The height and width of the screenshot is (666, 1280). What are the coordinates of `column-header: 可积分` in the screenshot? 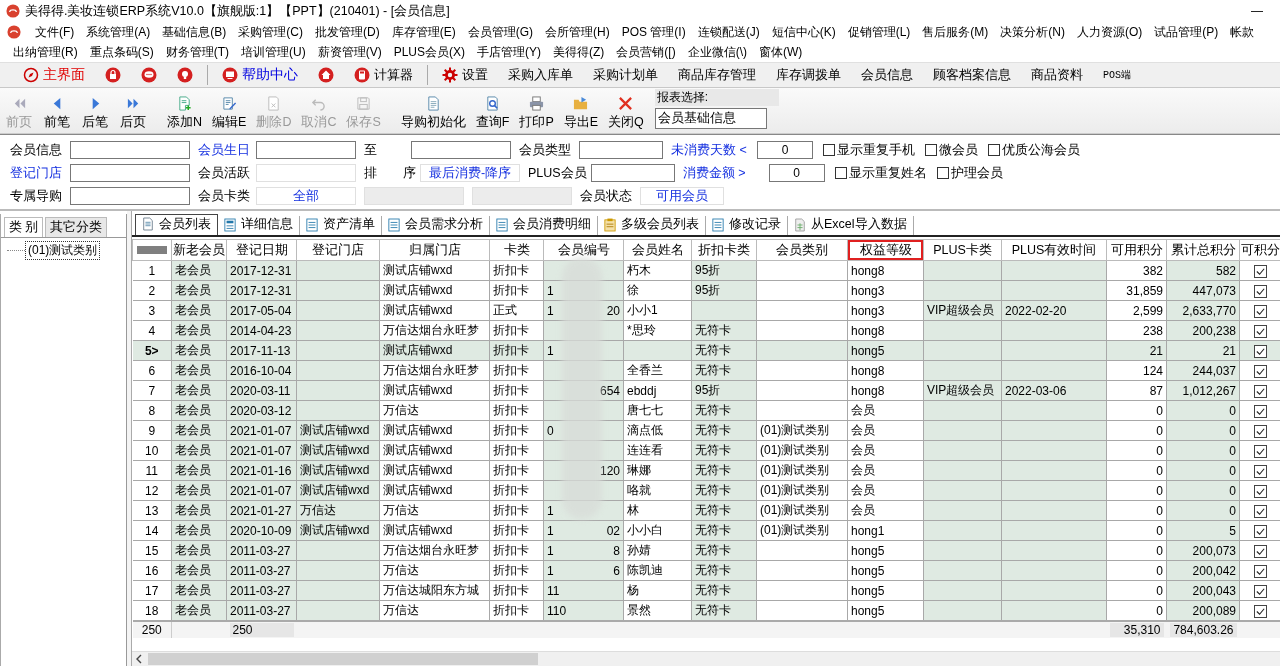 It's located at (1259, 250).